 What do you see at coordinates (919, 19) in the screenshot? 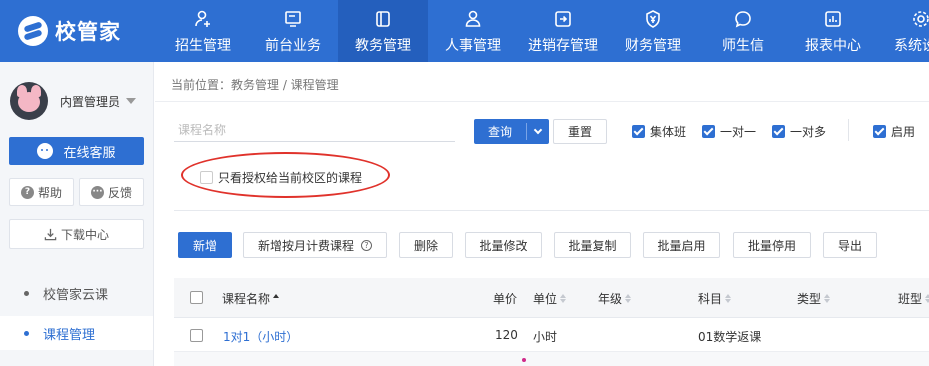
I see `gear-icon` at bounding box center [919, 19].